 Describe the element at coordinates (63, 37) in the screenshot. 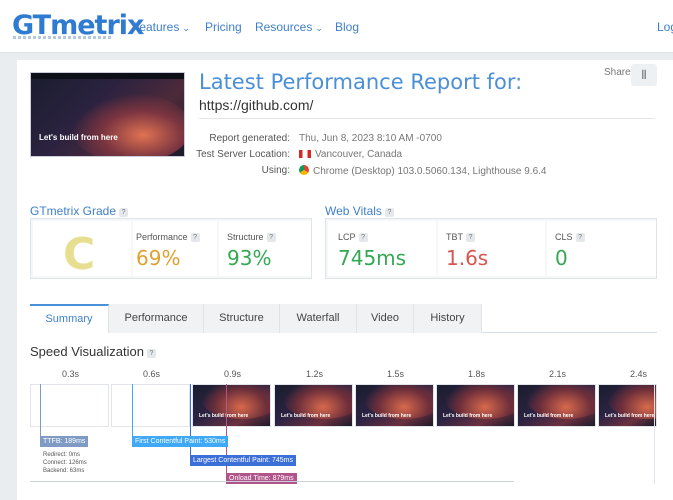

I see `logo-tagline` at that location.